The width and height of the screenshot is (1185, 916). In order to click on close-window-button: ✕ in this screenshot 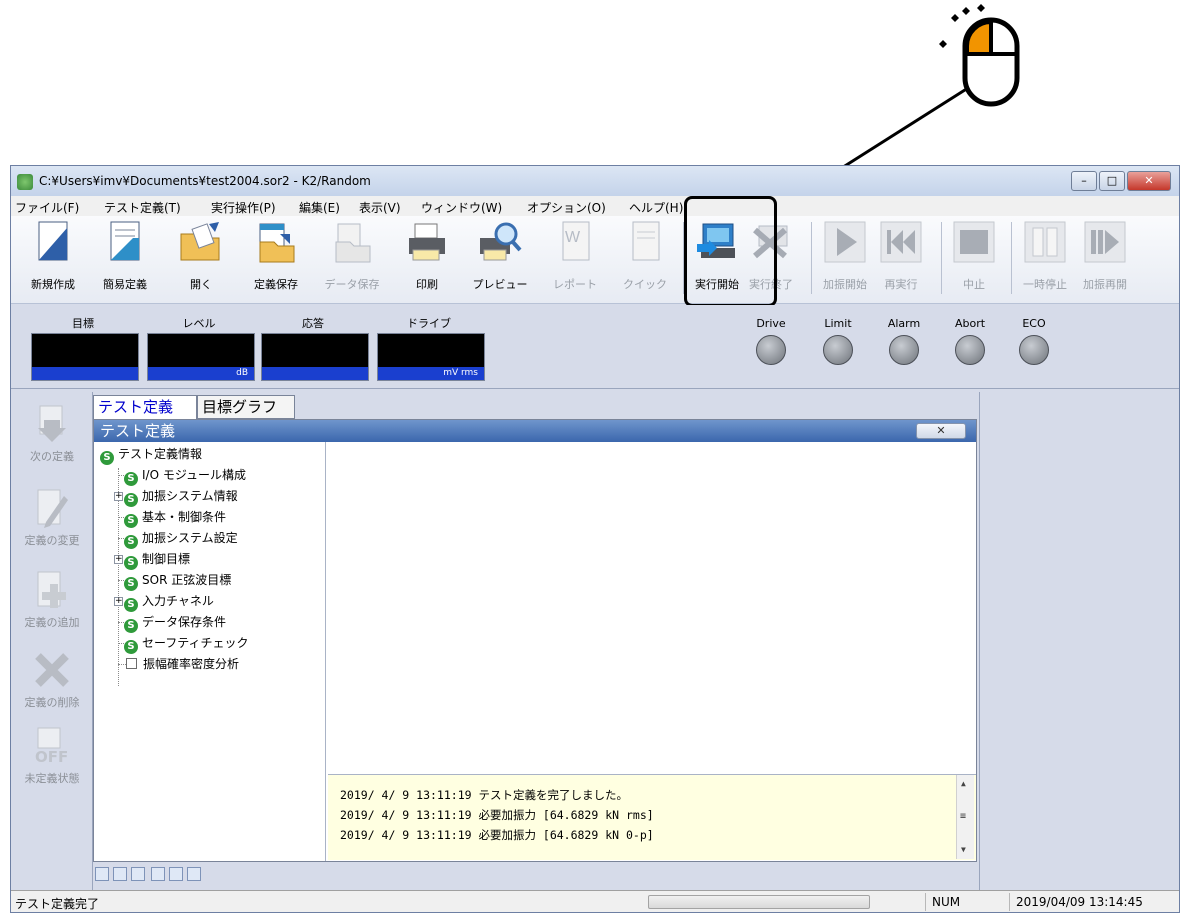, I will do `click(1149, 181)`.